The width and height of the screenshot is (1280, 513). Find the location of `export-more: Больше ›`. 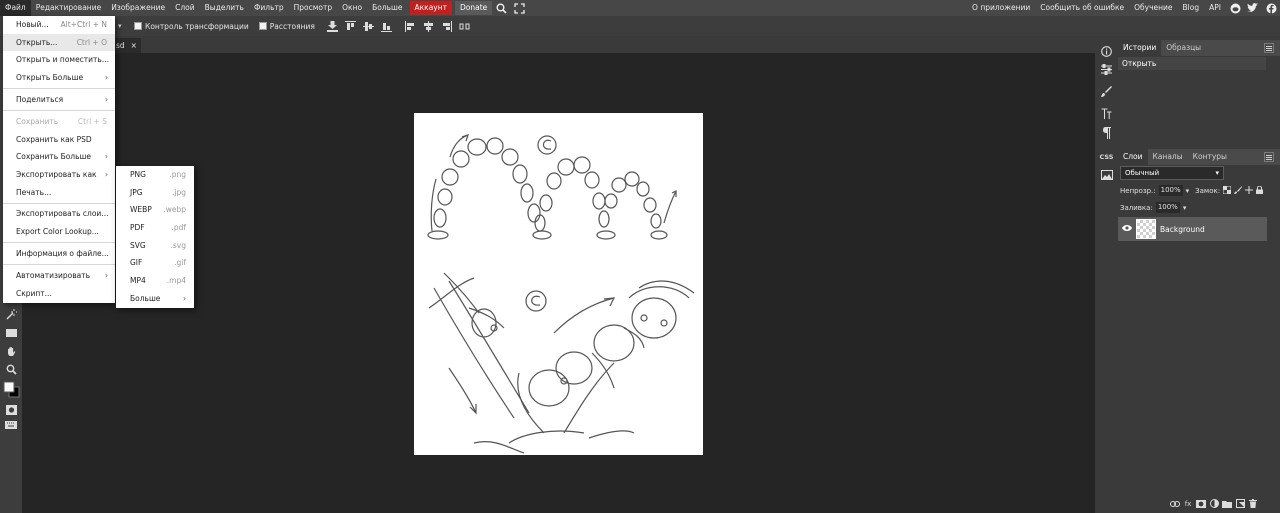

export-more: Больше › is located at coordinates (155, 299).